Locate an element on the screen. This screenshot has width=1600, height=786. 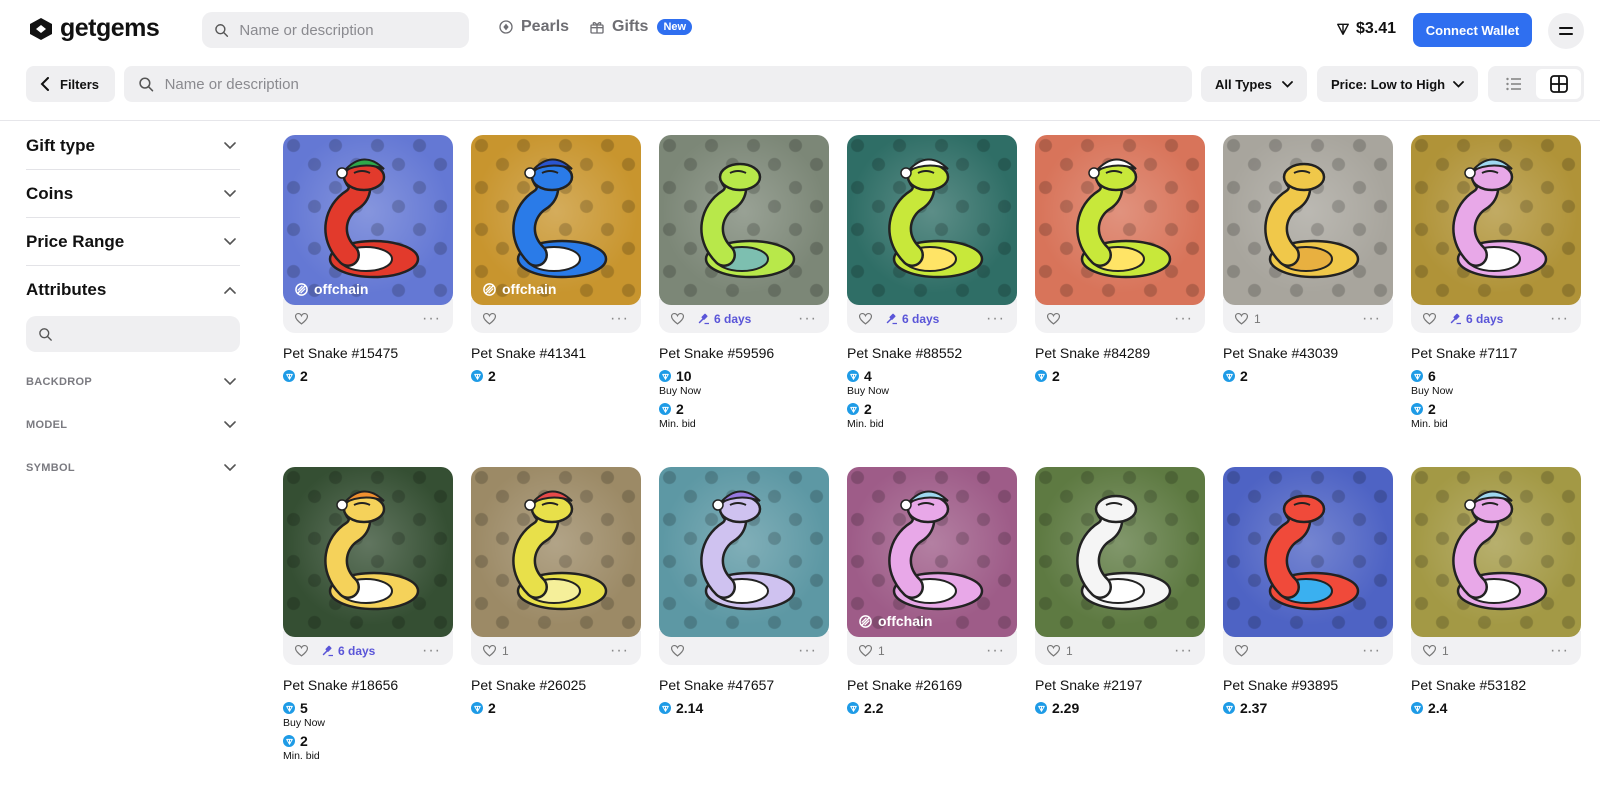
logo: getgems is located at coordinates (94, 28).